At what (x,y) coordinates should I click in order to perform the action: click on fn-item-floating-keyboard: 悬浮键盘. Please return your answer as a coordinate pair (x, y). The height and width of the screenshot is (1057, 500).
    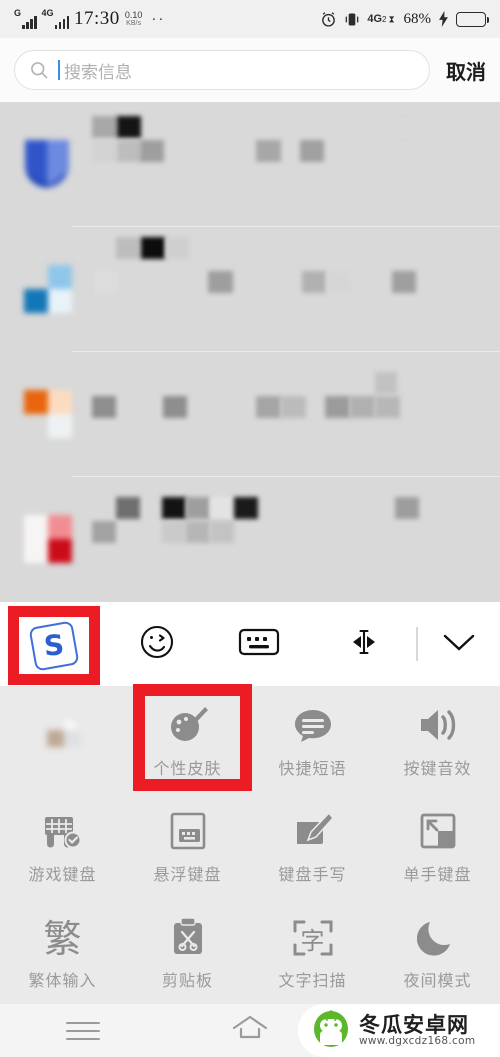
    Looking at the image, I should click on (187, 845).